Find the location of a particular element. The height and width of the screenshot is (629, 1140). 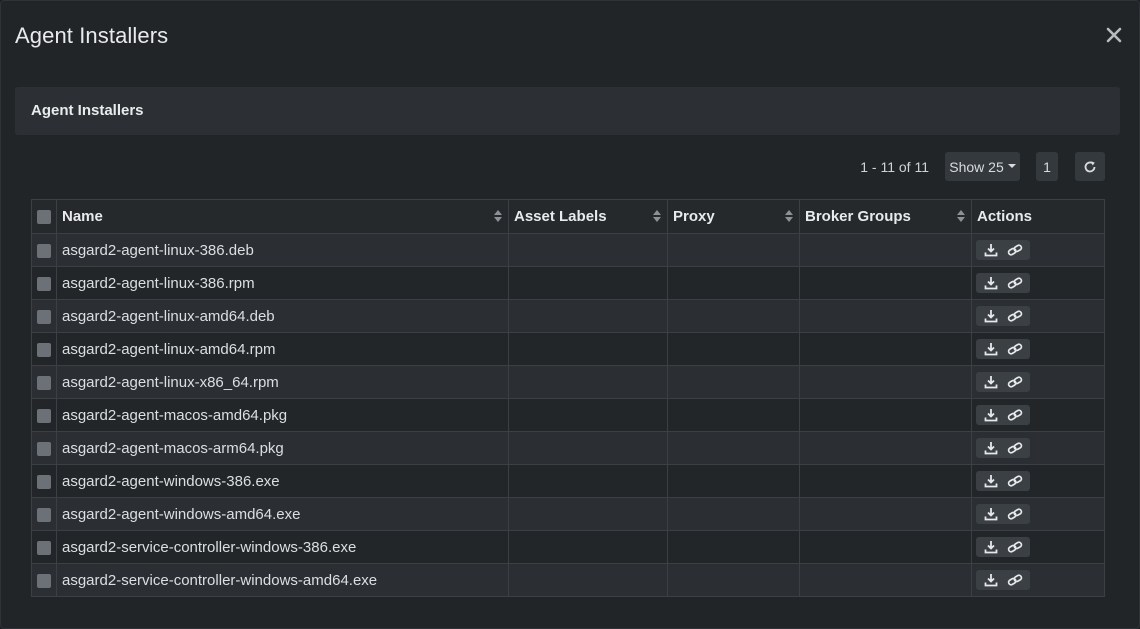

column-header-broker-groups: Broker Groups is located at coordinates (885, 216).